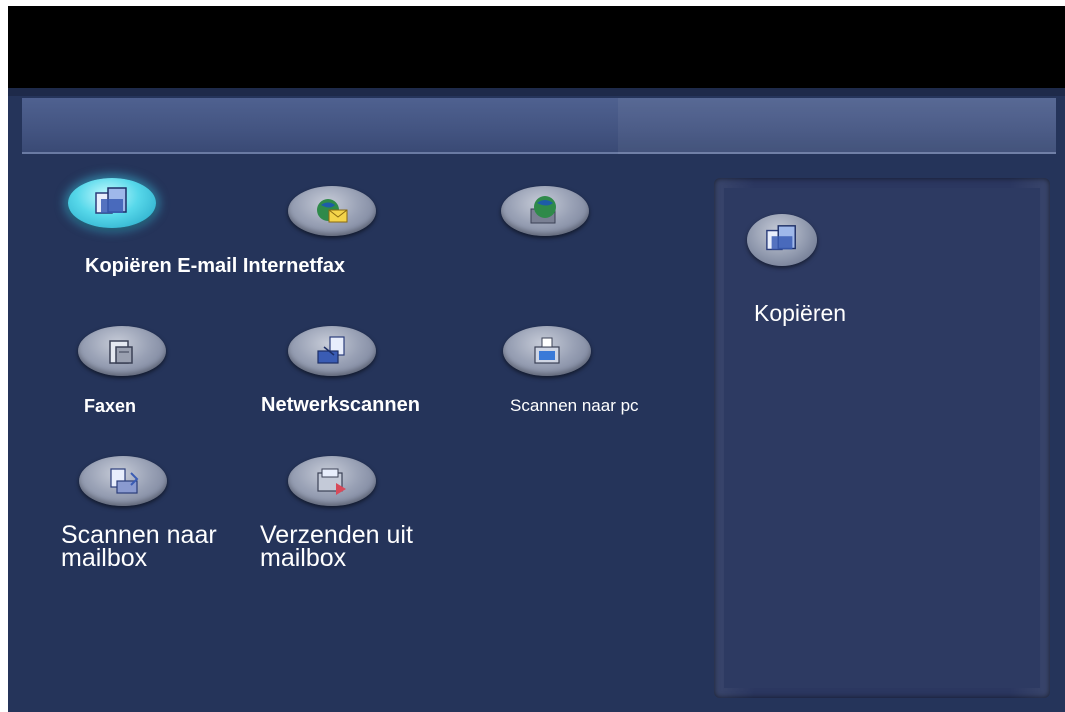 Image resolution: width=1065 pixels, height=712 pixels. I want to click on service-faxen: Faxen, so click(138, 374).